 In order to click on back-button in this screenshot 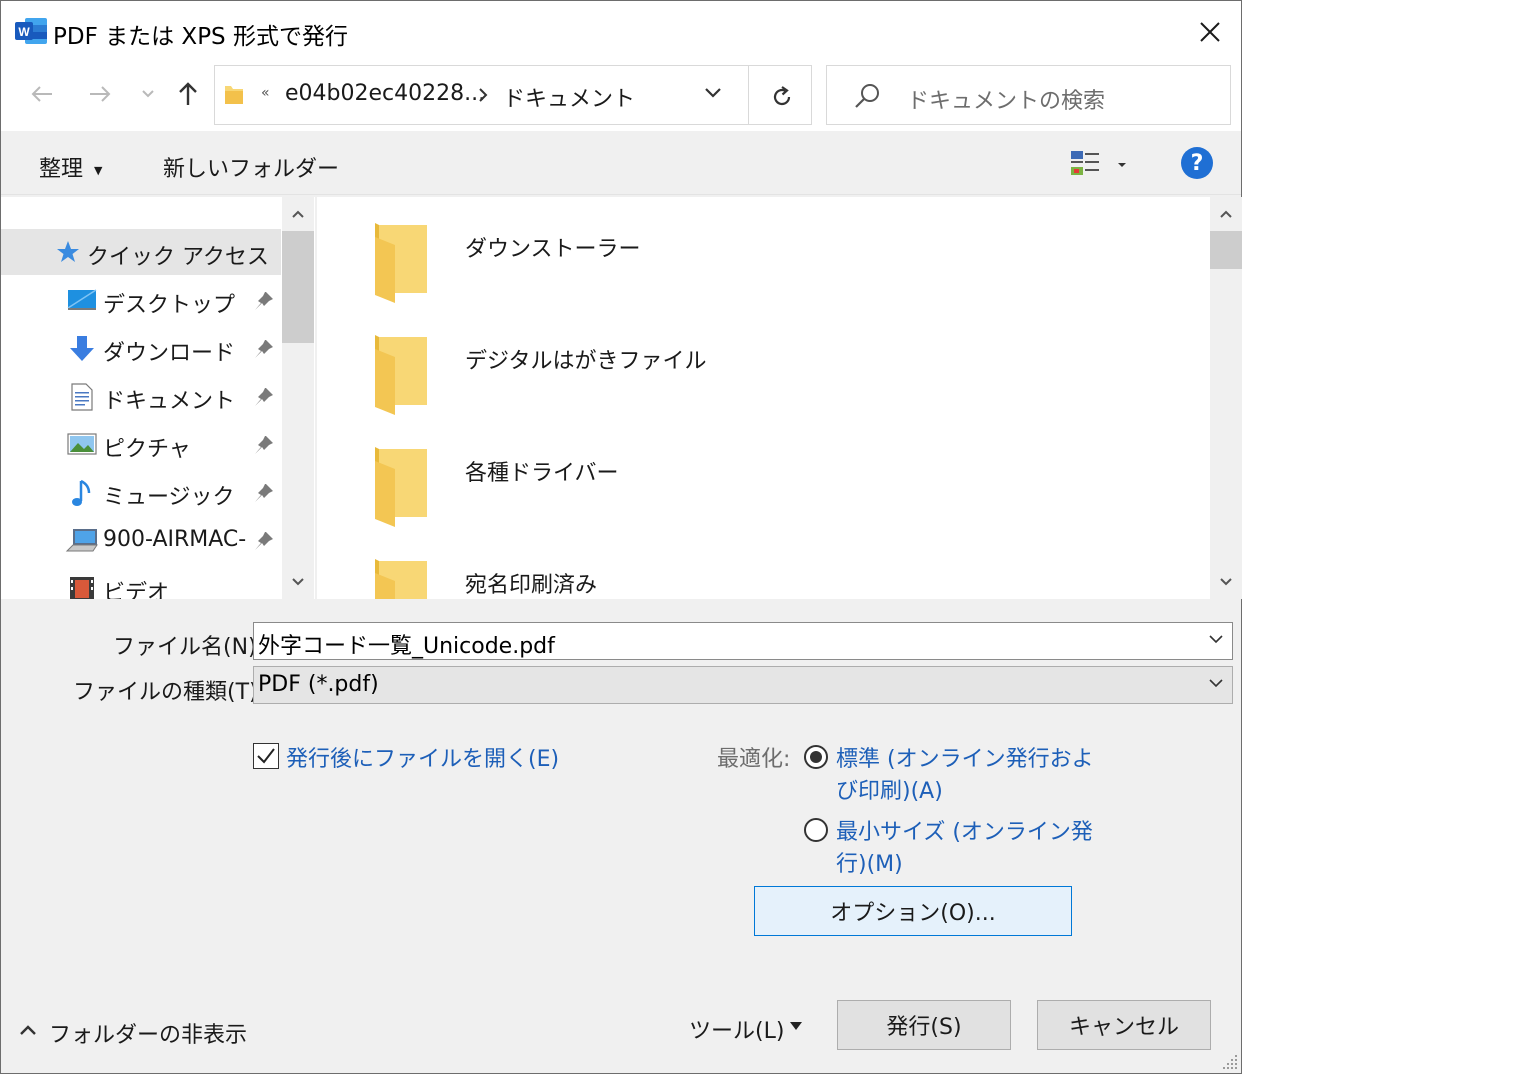, I will do `click(42, 94)`.